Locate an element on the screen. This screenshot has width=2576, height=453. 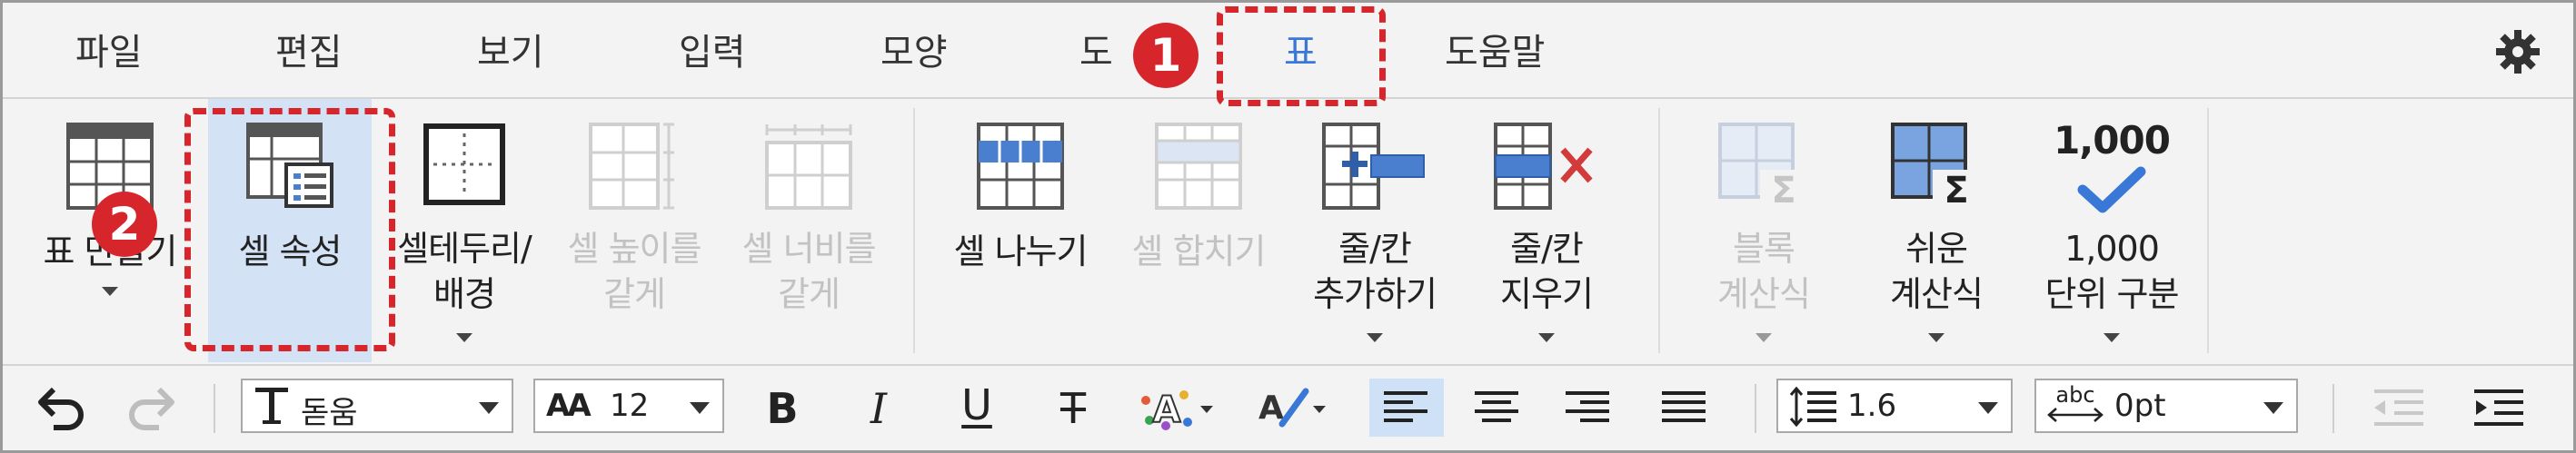
double-arrow-icon is located at coordinates (2075, 415).